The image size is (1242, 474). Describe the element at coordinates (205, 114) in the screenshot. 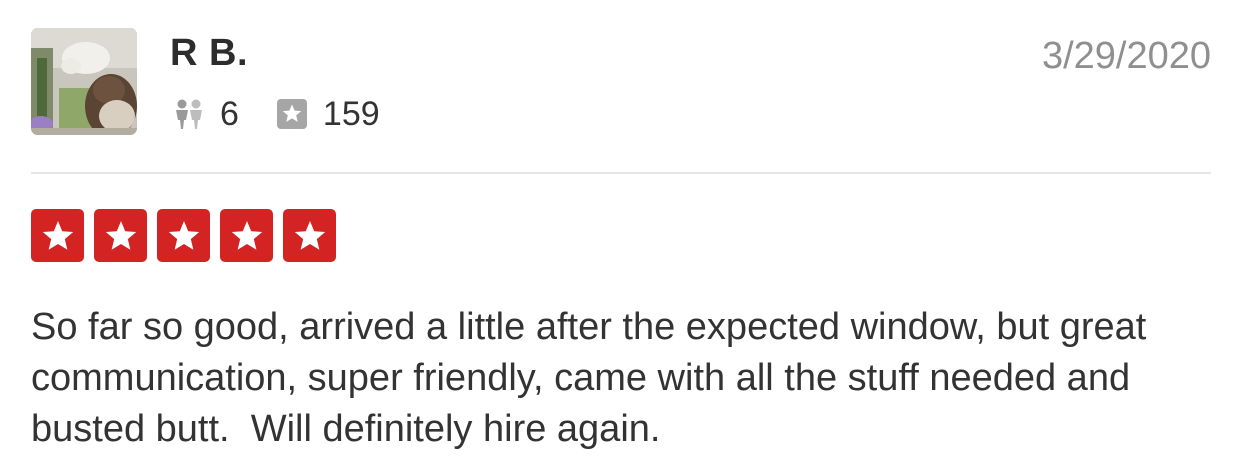

I see `friends-stat: 6` at that location.